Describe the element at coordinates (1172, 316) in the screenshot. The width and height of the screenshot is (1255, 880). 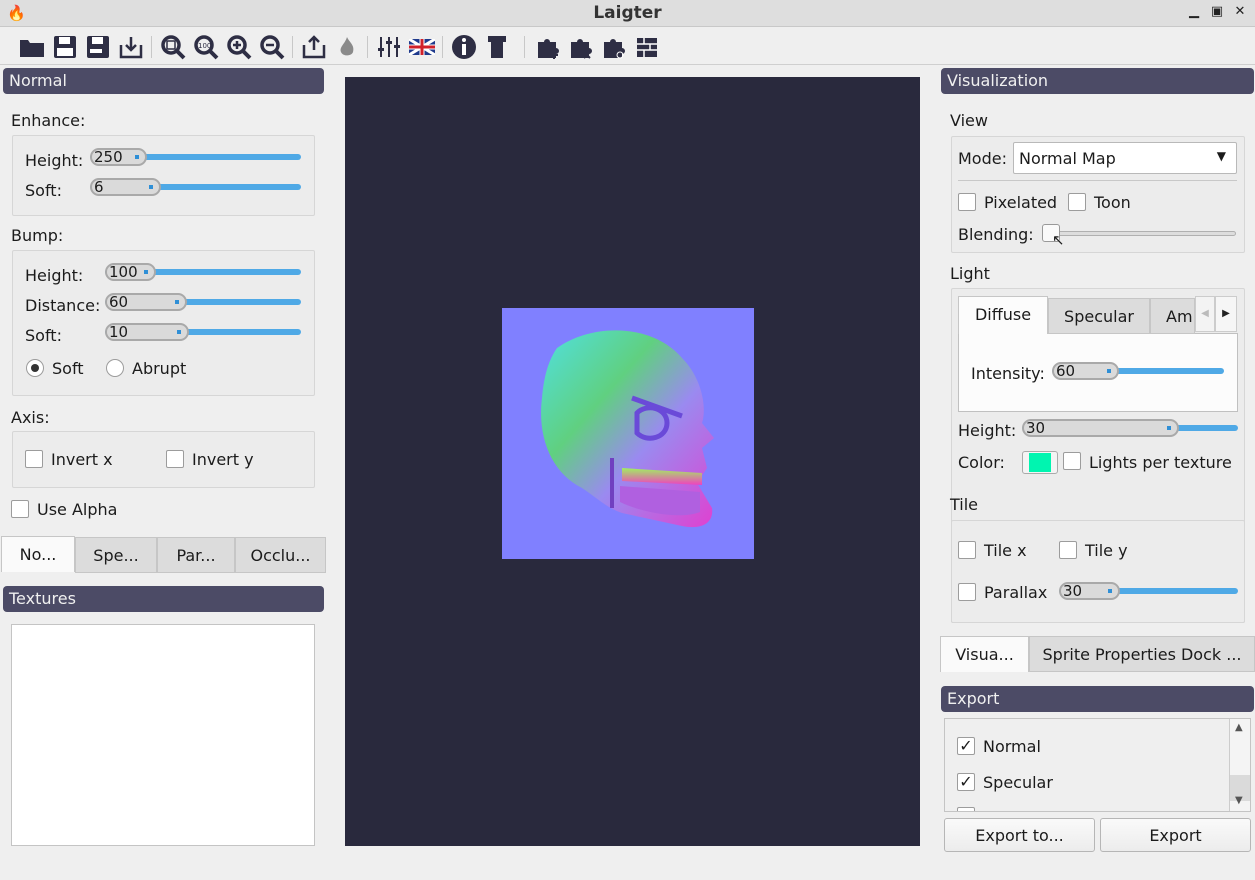
I see `tab-ambient: Am` at that location.